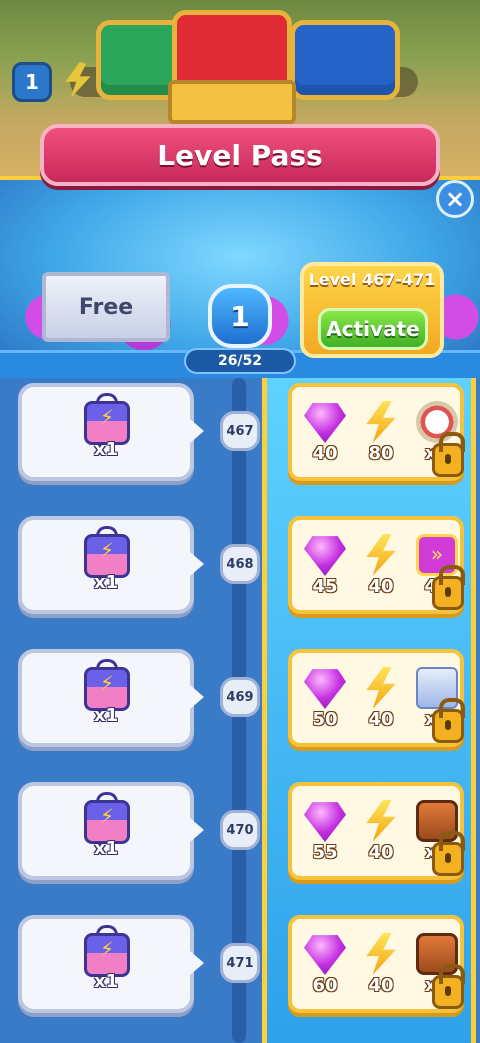 The height and width of the screenshot is (1043, 480). What do you see at coordinates (325, 719) in the screenshot?
I see `premium-item-qty: 50` at bounding box center [325, 719].